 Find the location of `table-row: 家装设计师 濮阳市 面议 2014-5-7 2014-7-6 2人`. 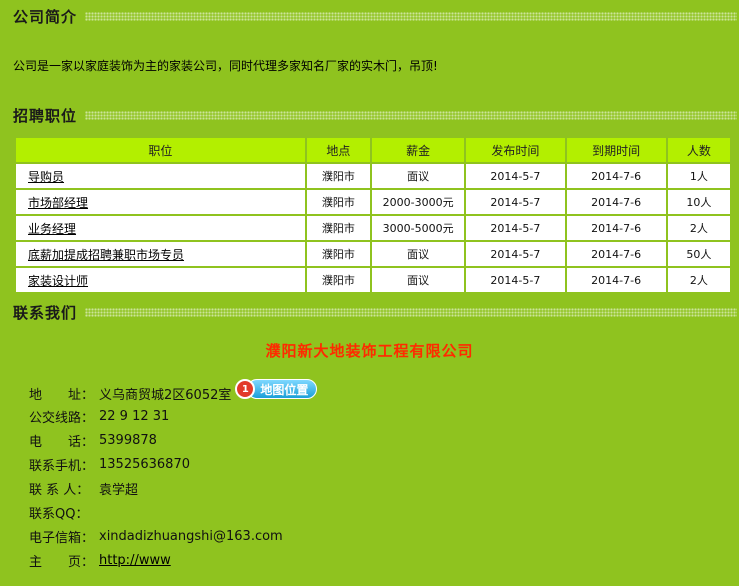

table-row: 家装设计师 濮阳市 面议 2014-5-7 2014-7-6 2人 is located at coordinates (373, 280).